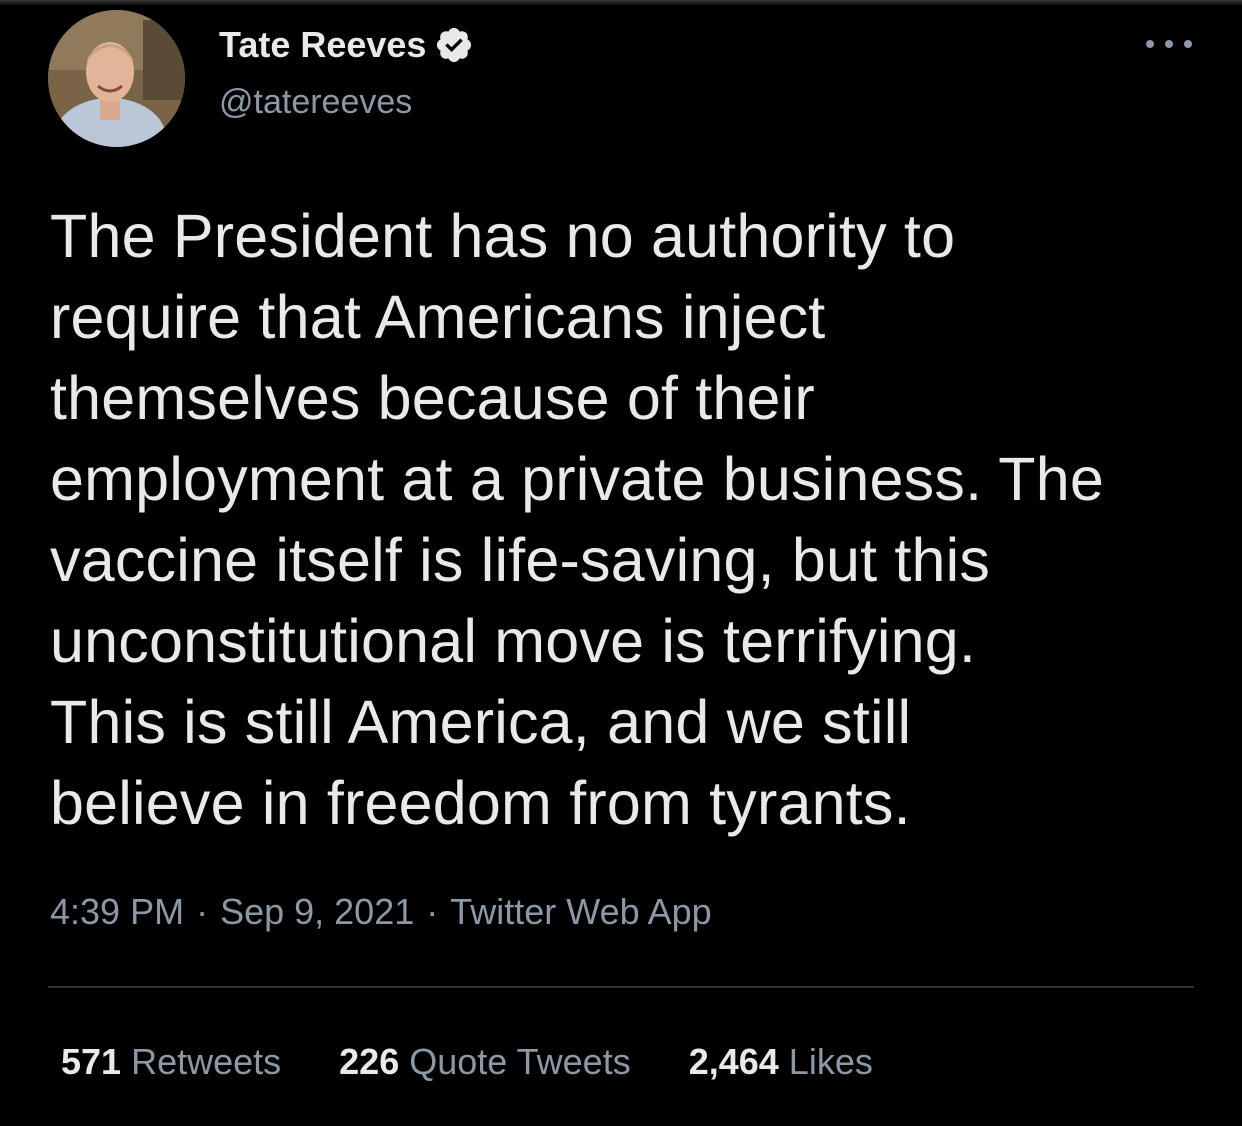  I want to click on author-handle: @tatereeves, so click(315, 102).